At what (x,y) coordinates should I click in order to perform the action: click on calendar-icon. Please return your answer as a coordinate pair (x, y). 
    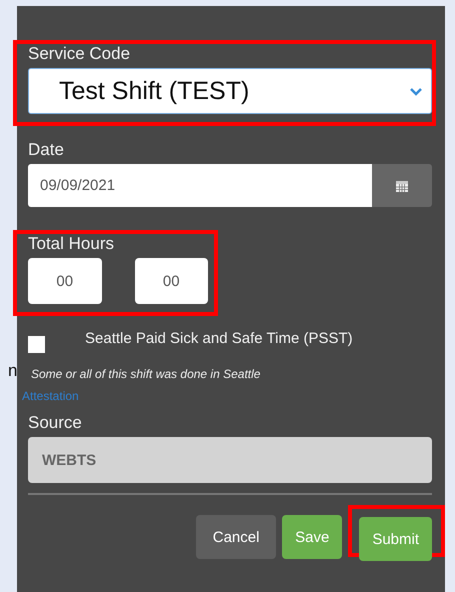
    Looking at the image, I should click on (402, 185).